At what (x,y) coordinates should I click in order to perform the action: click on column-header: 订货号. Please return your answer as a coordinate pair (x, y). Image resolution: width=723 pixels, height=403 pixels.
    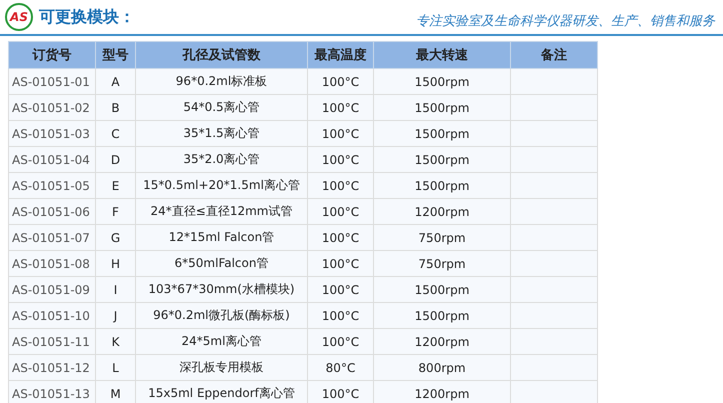
    Looking at the image, I should click on (52, 55).